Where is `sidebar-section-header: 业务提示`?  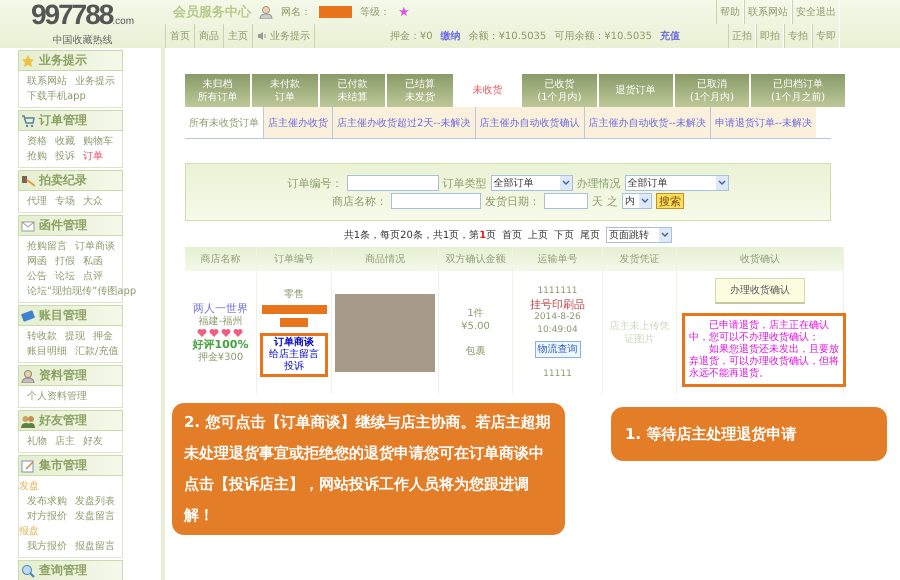 sidebar-section-header: 业务提示 is located at coordinates (70, 60).